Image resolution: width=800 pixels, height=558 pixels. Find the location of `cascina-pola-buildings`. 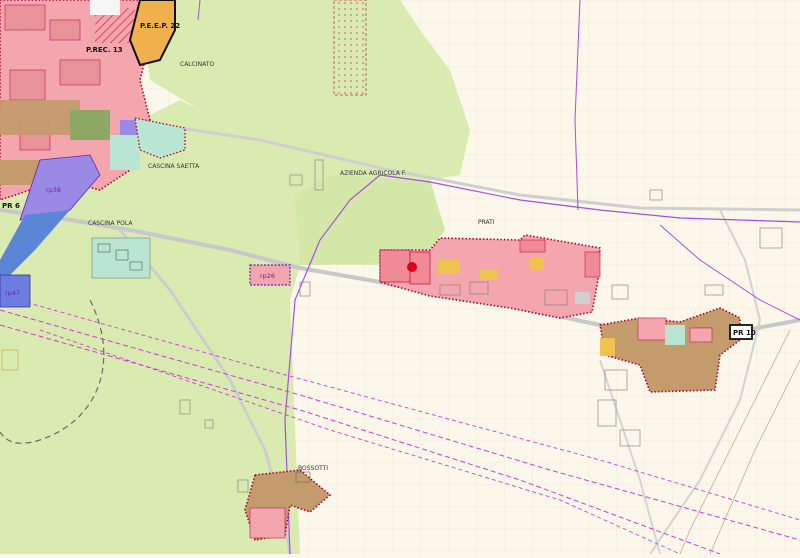

cascina-pola-buildings is located at coordinates (121, 258).